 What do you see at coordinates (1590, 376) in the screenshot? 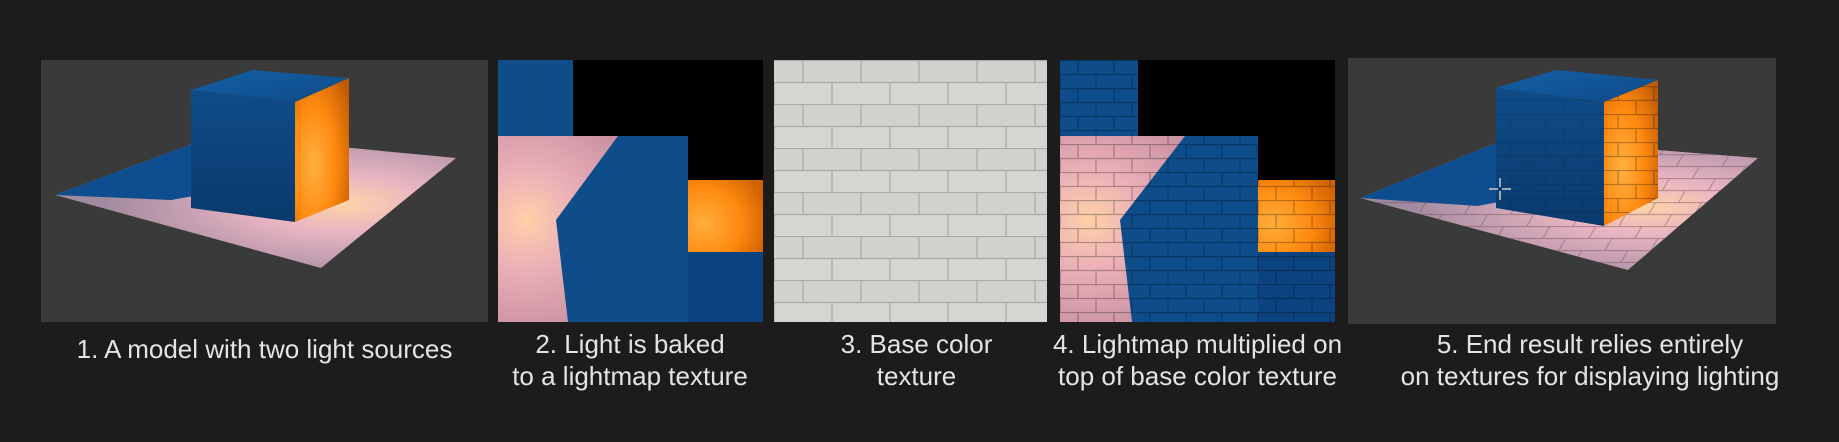
I see `caption-line: on textures for displaying lighting` at bounding box center [1590, 376].